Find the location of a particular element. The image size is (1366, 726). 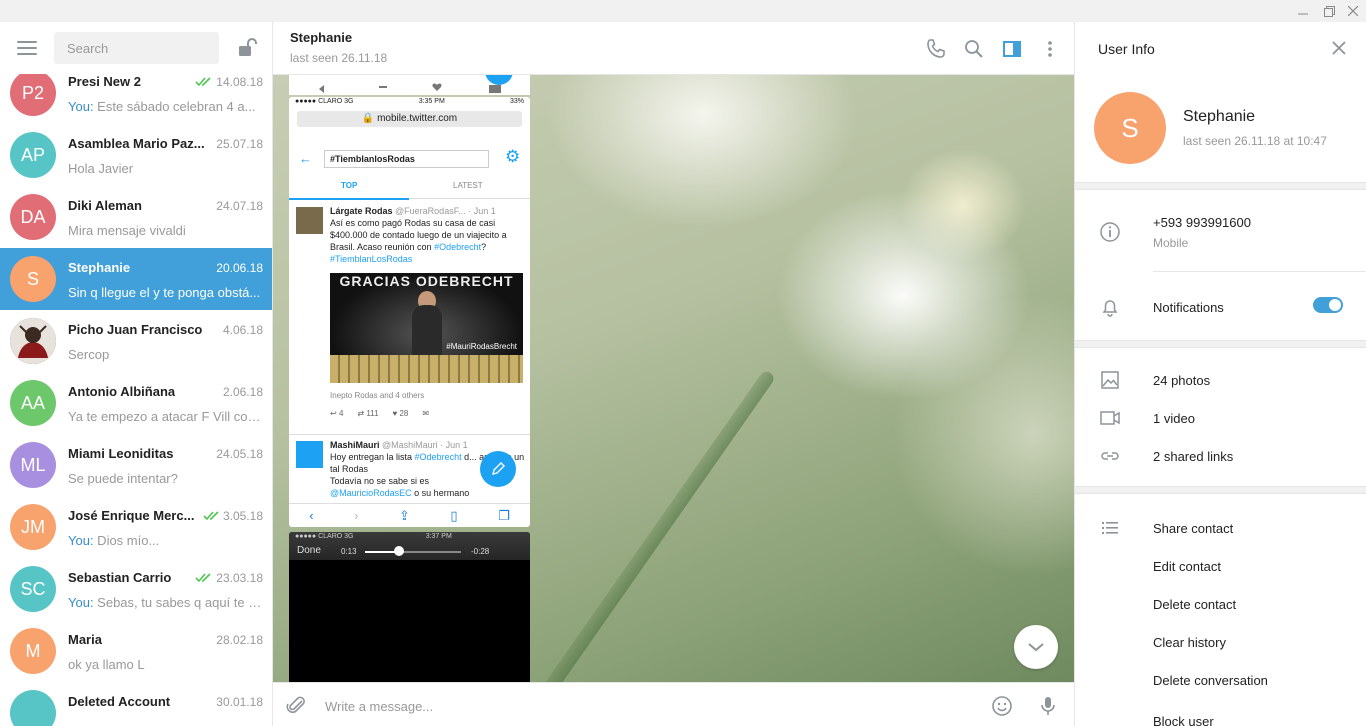

chat-preview: Hola Javier is located at coordinates (166, 168).